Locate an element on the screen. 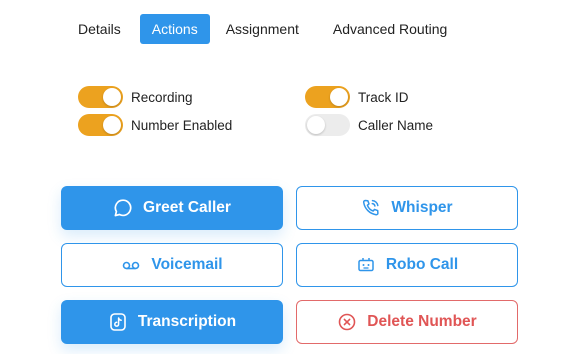 Image resolution: width=571 pixels, height=354 pixels. tab-advanced-routing: Advanced Routing is located at coordinates (390, 29).